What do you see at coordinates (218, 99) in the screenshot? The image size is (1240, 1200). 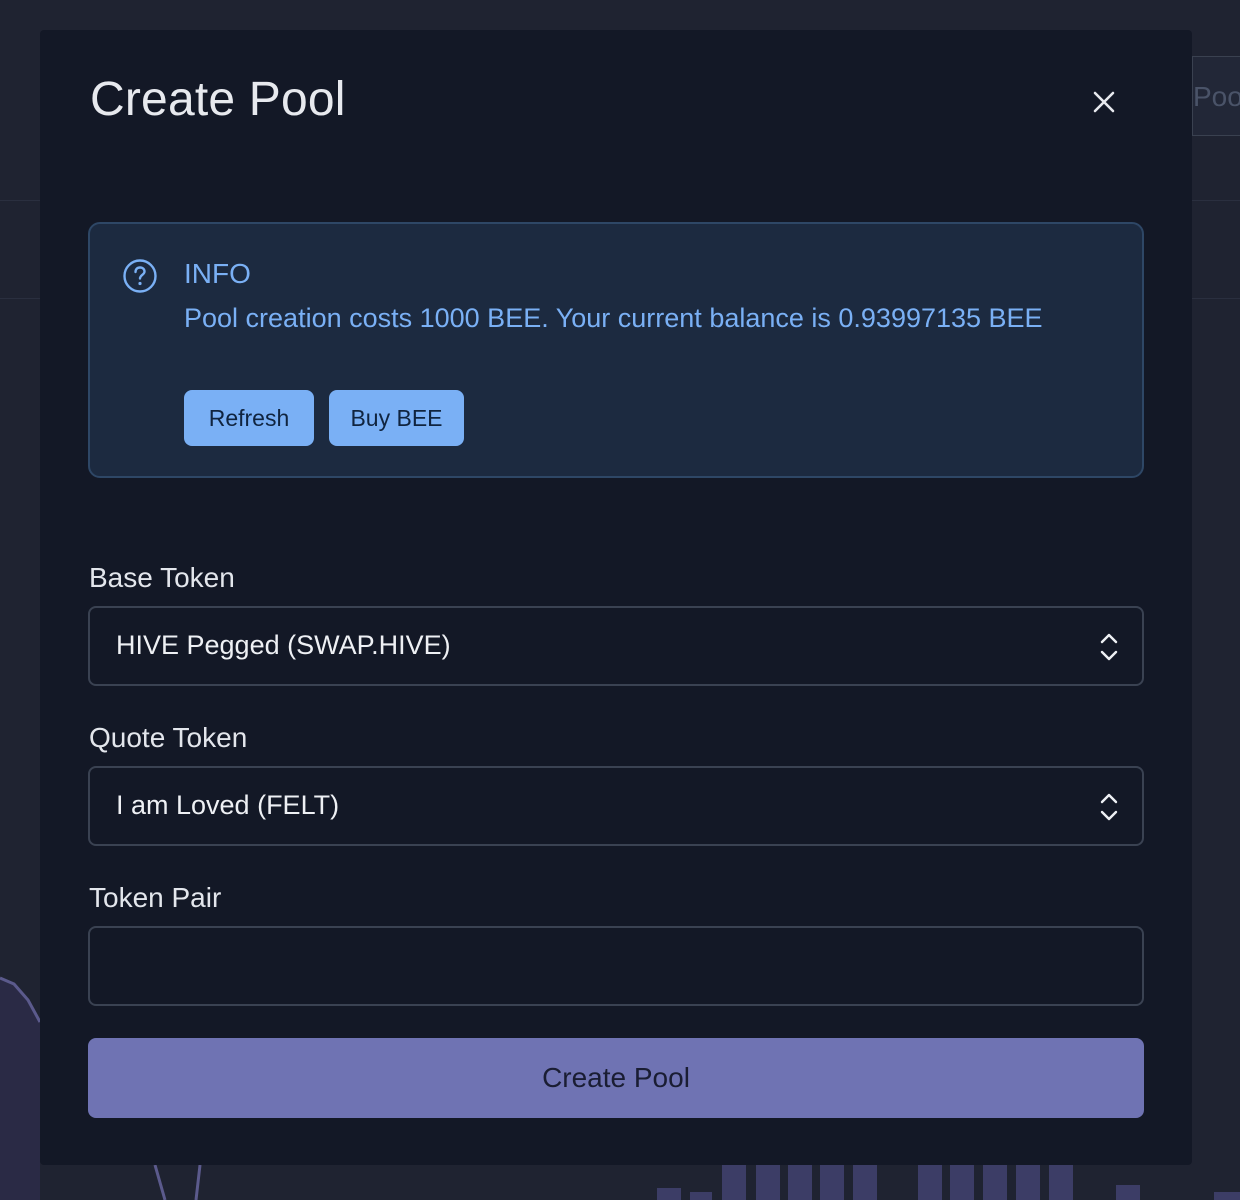 I see `modal-title: Create Pool` at bounding box center [218, 99].